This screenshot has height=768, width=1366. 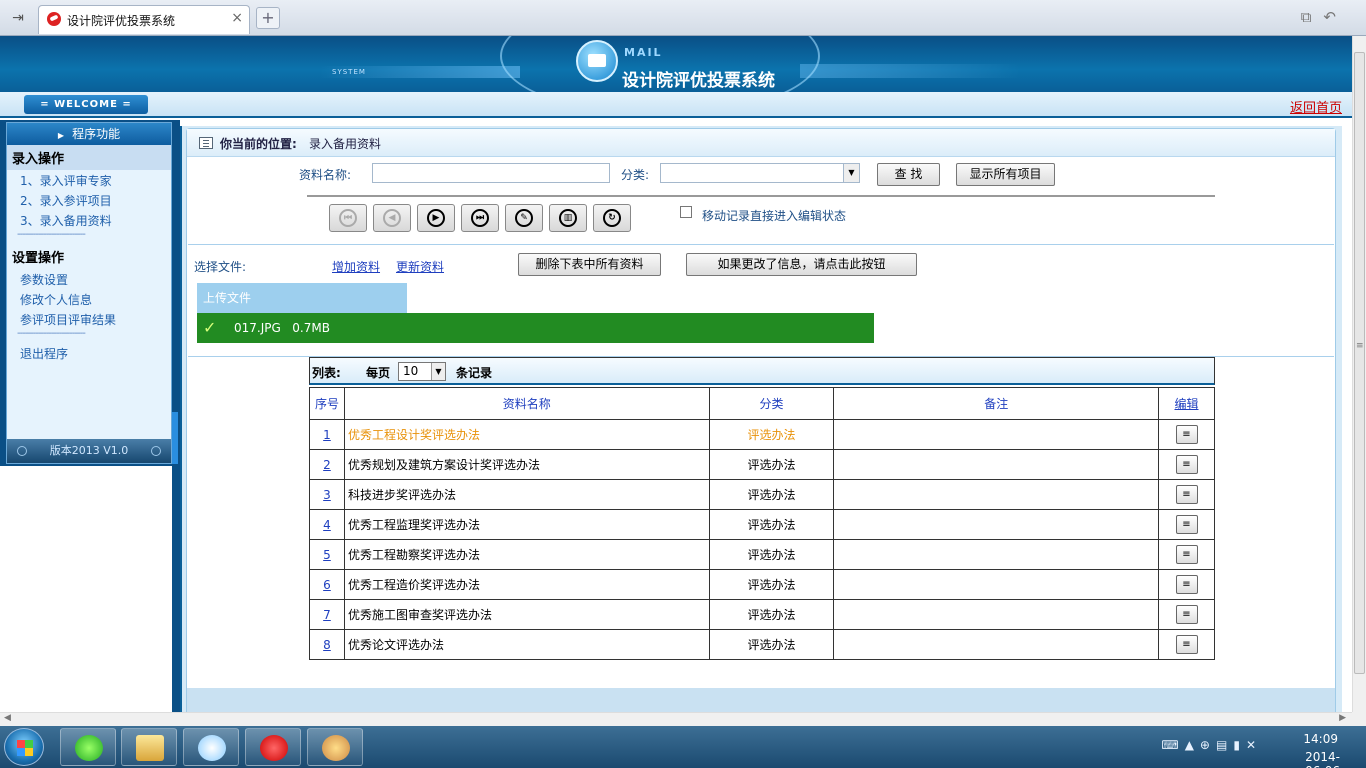 What do you see at coordinates (589, 264) in the screenshot?
I see `delete-all-button: 删除下表中所有资料` at bounding box center [589, 264].